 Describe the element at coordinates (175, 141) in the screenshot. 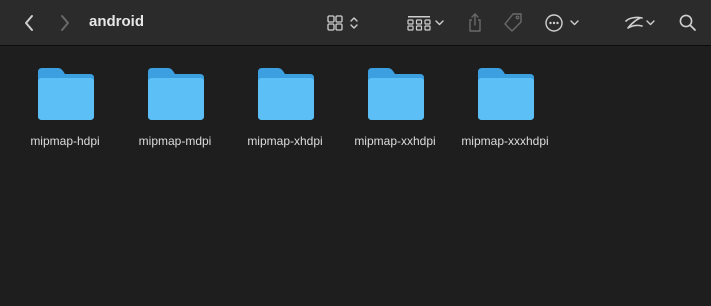

I see `folder-name: mipmap-mdpi` at that location.